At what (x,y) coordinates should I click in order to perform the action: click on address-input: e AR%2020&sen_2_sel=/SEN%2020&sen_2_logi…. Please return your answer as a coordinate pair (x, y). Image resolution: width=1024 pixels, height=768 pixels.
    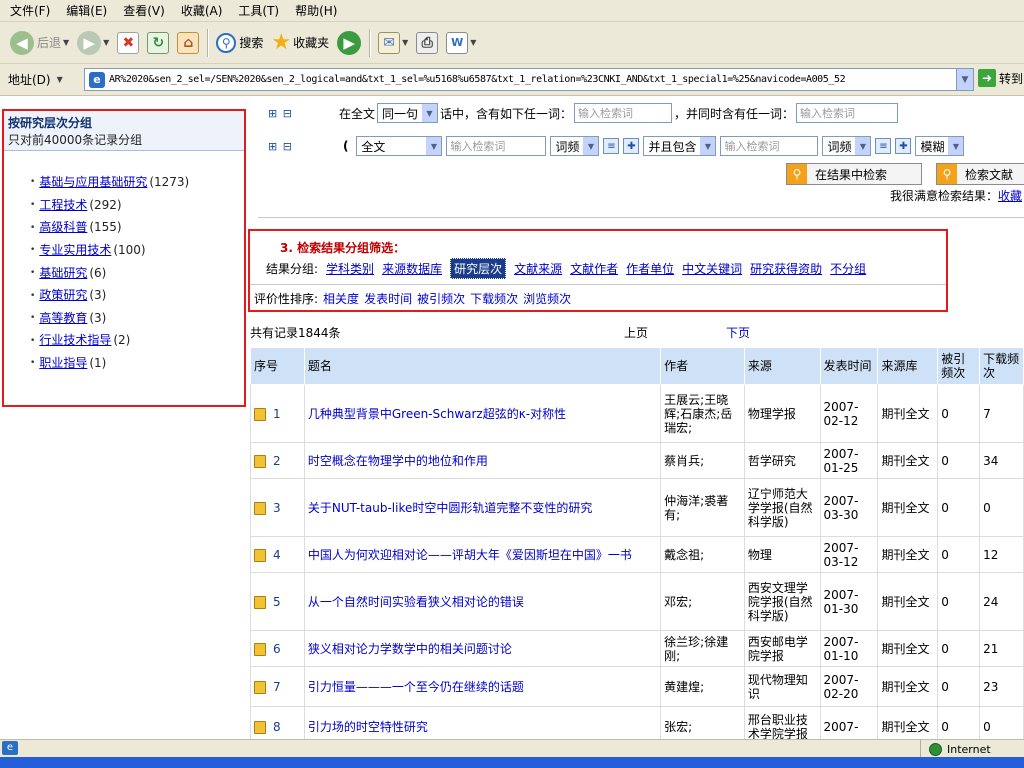
    Looking at the image, I should click on (529, 79).